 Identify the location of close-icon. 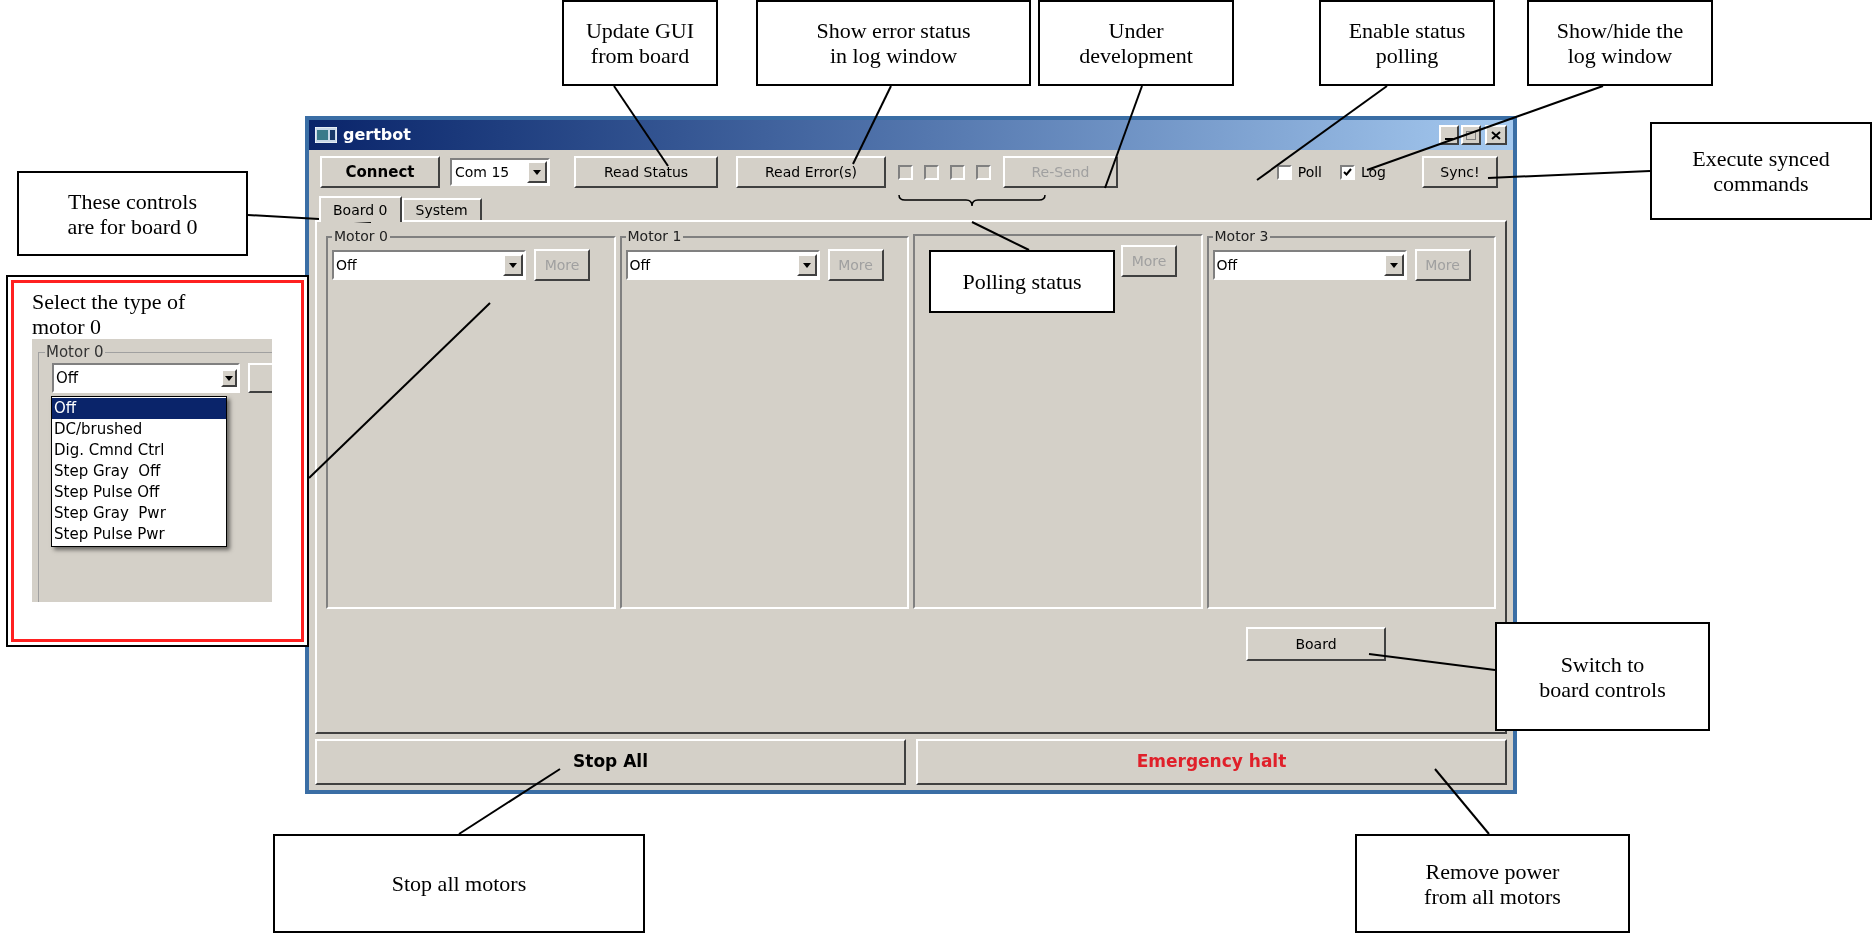
(1496, 135).